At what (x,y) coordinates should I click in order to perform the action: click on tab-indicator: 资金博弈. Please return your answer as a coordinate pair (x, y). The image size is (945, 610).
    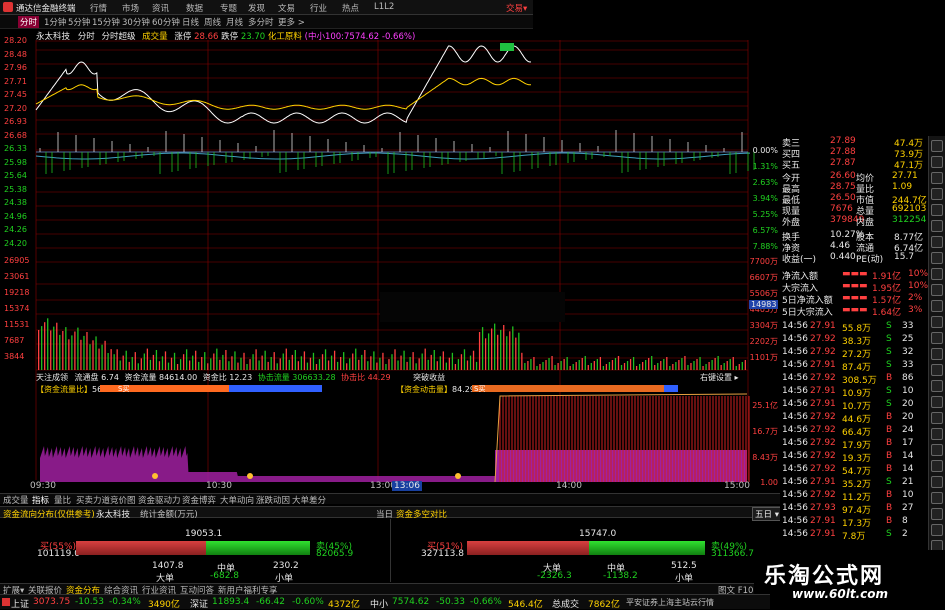
    Looking at the image, I should click on (199, 500).